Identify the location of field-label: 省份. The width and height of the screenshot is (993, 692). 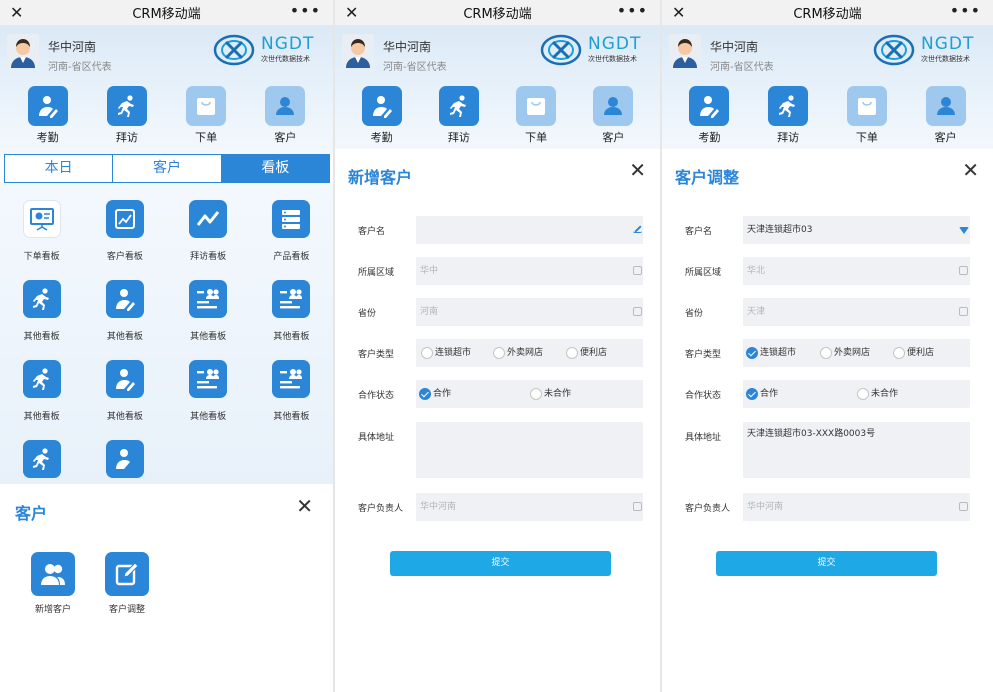
(694, 314).